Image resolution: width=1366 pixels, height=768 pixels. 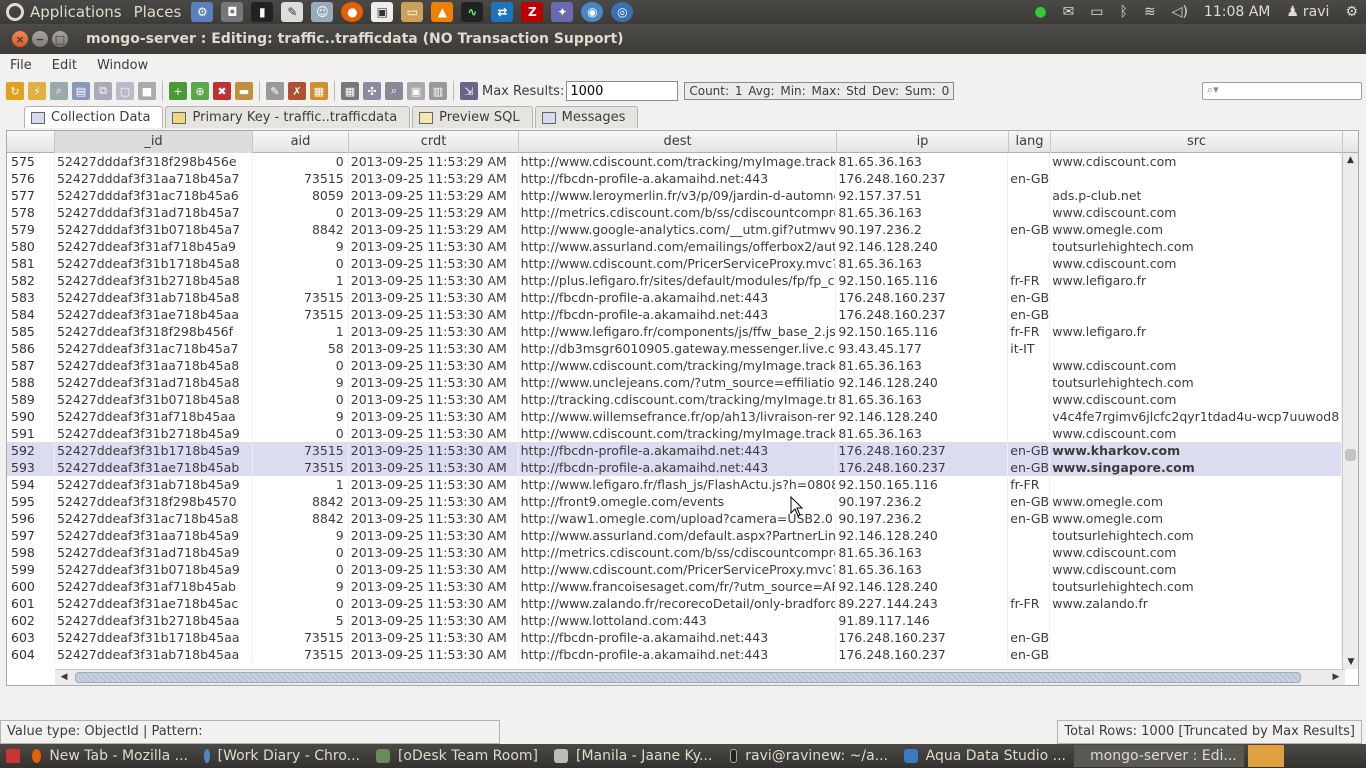 What do you see at coordinates (288, 117) in the screenshot?
I see `tab-primary-key: Primary Key - traffic..trafficdata` at bounding box center [288, 117].